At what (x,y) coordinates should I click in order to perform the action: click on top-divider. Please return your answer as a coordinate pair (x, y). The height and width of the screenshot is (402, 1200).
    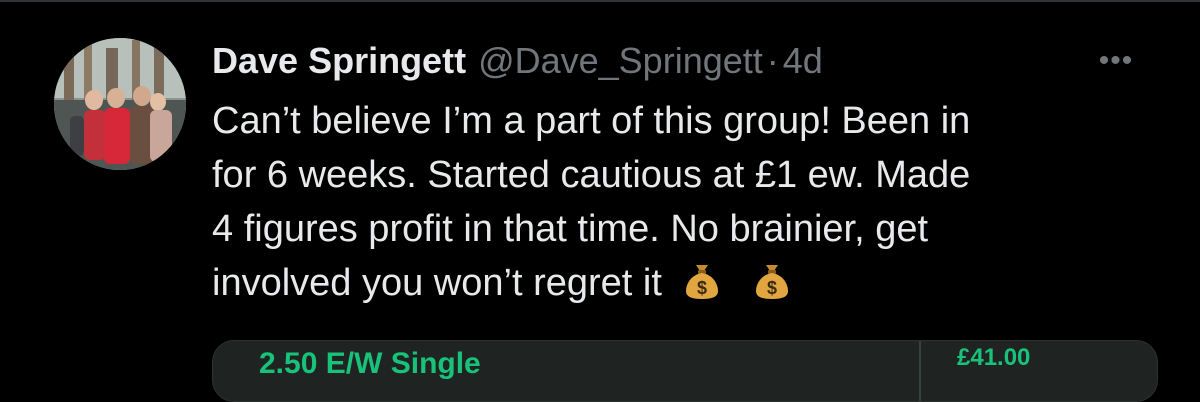
    Looking at the image, I should click on (600, 1).